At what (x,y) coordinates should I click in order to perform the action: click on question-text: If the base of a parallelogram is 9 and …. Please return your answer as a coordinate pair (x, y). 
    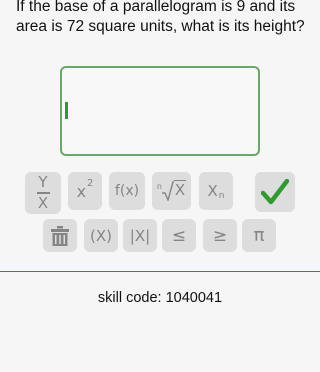
    Looking at the image, I should click on (160, 17).